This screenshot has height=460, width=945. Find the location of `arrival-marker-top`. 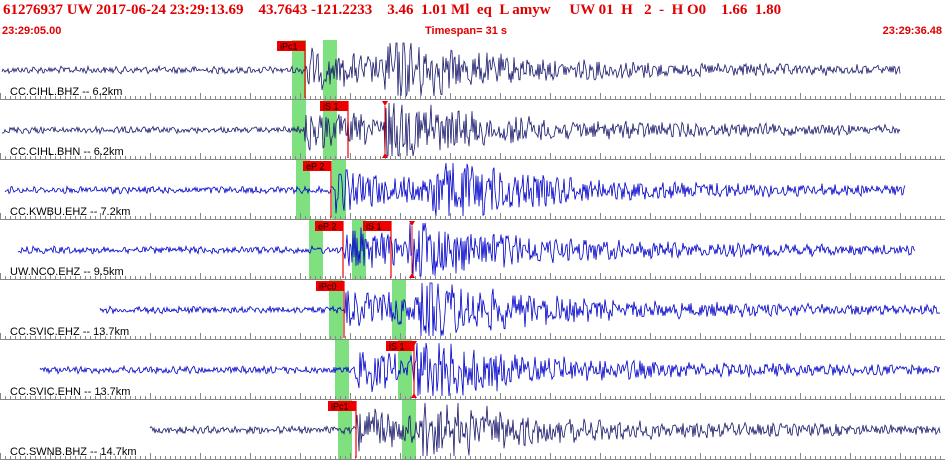

arrival-marker-top is located at coordinates (385, 103).